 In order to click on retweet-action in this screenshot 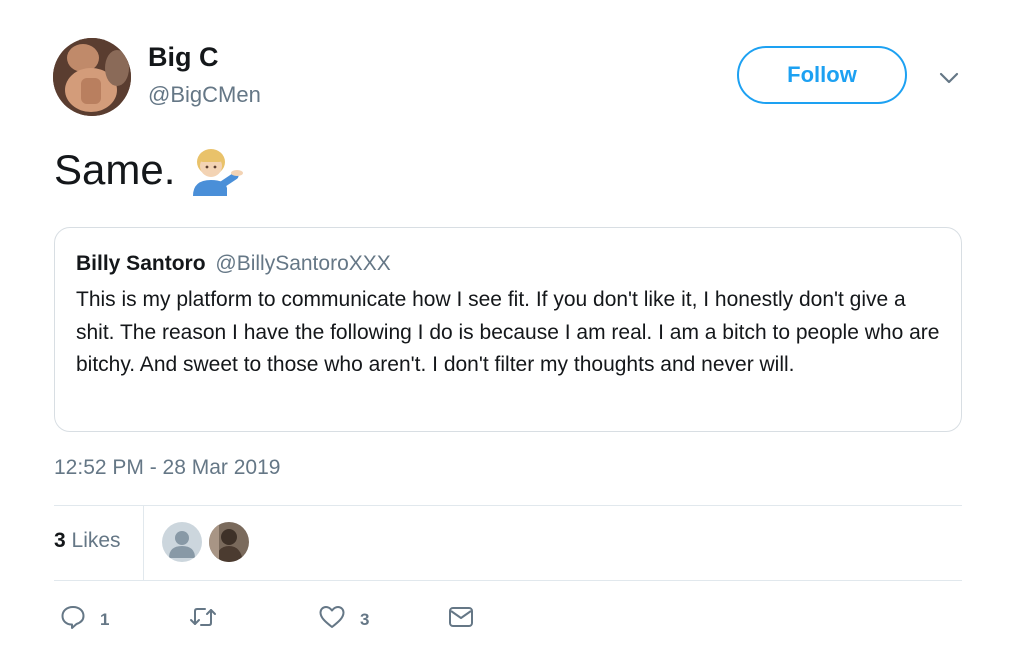, I will do `click(210, 619)`.